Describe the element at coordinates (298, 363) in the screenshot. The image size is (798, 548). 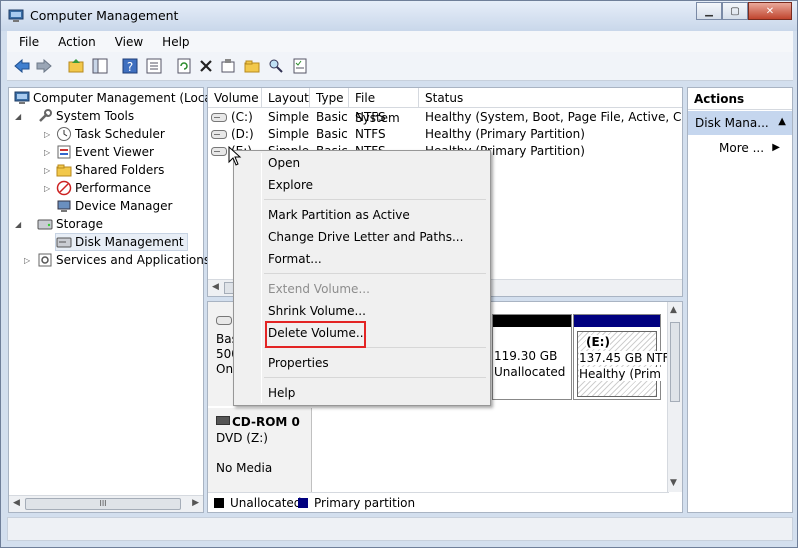
I see `menu-item-properties: Properties` at that location.